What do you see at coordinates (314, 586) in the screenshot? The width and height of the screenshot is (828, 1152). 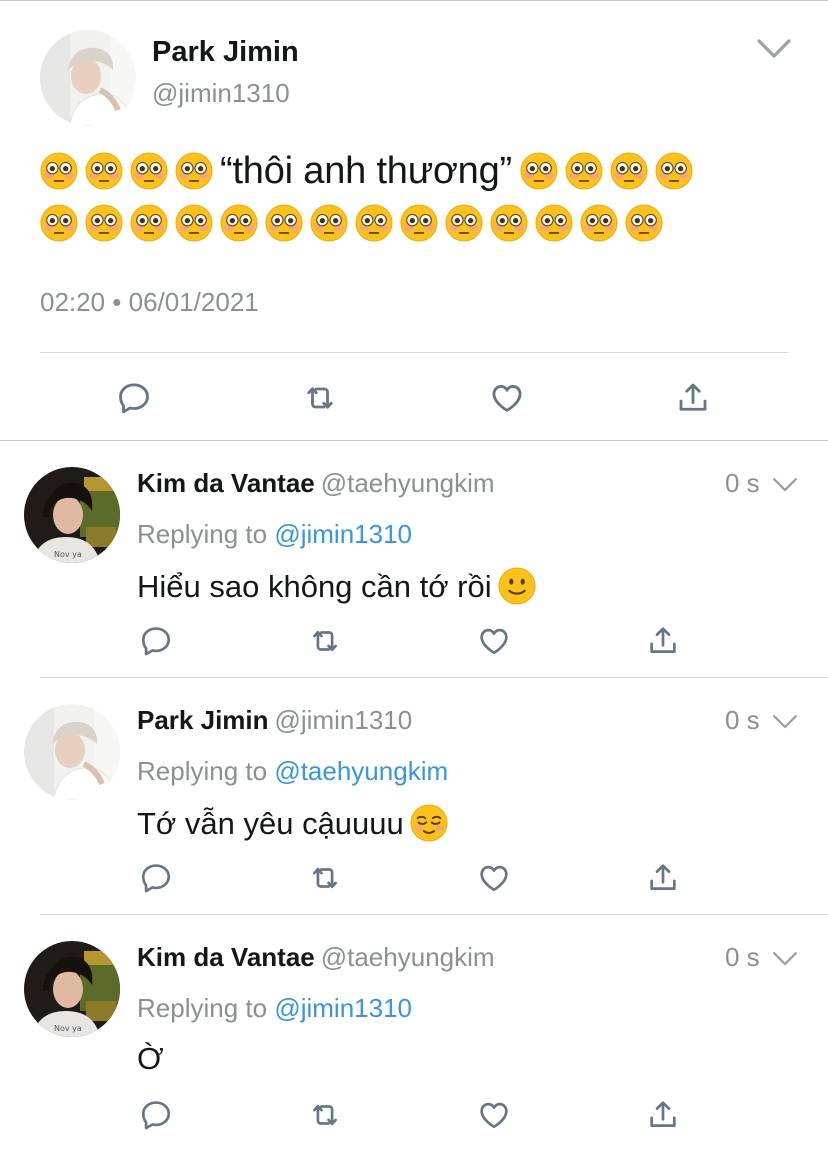 I see `reply-text-content: Hiểu sao không cần tớ rồi` at bounding box center [314, 586].